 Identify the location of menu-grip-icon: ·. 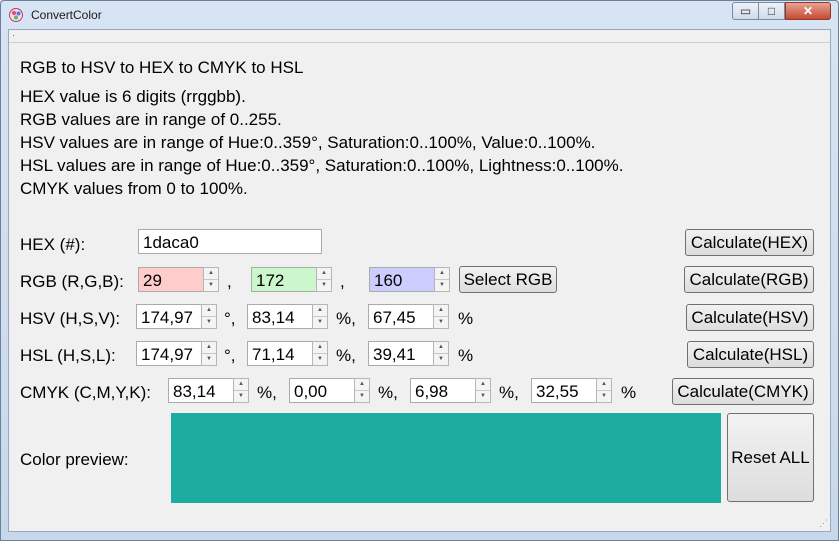
(13, 35).